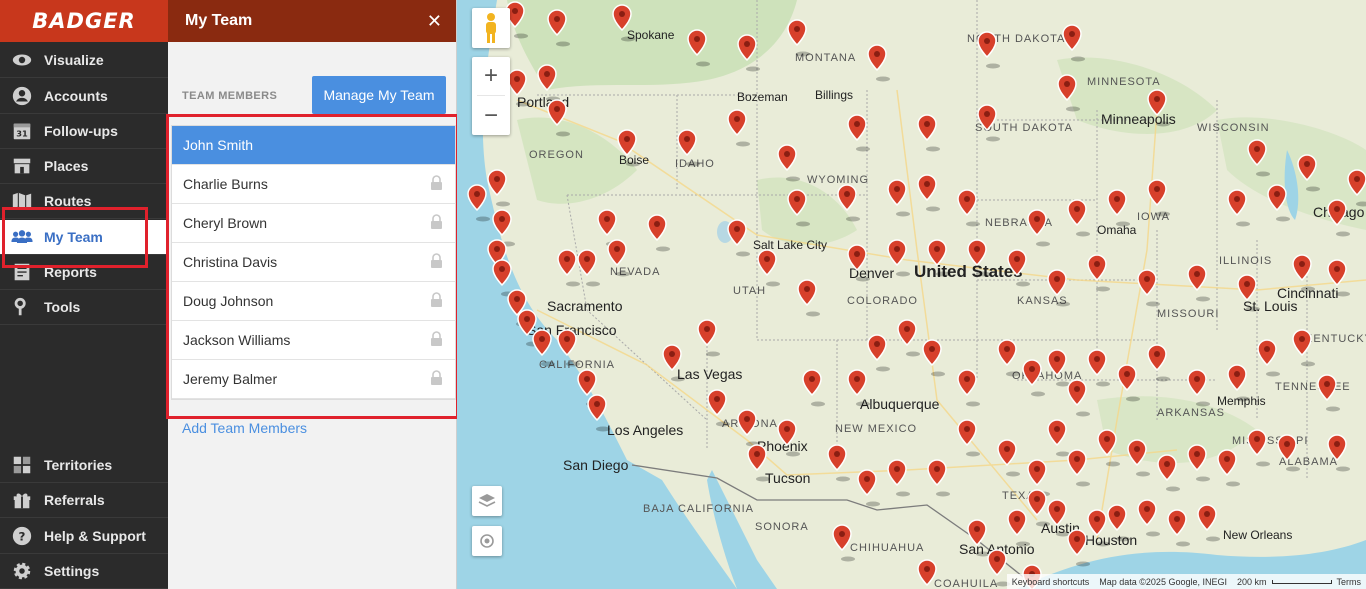 The width and height of the screenshot is (1366, 589). What do you see at coordinates (487, 501) in the screenshot?
I see `layers-button` at bounding box center [487, 501].